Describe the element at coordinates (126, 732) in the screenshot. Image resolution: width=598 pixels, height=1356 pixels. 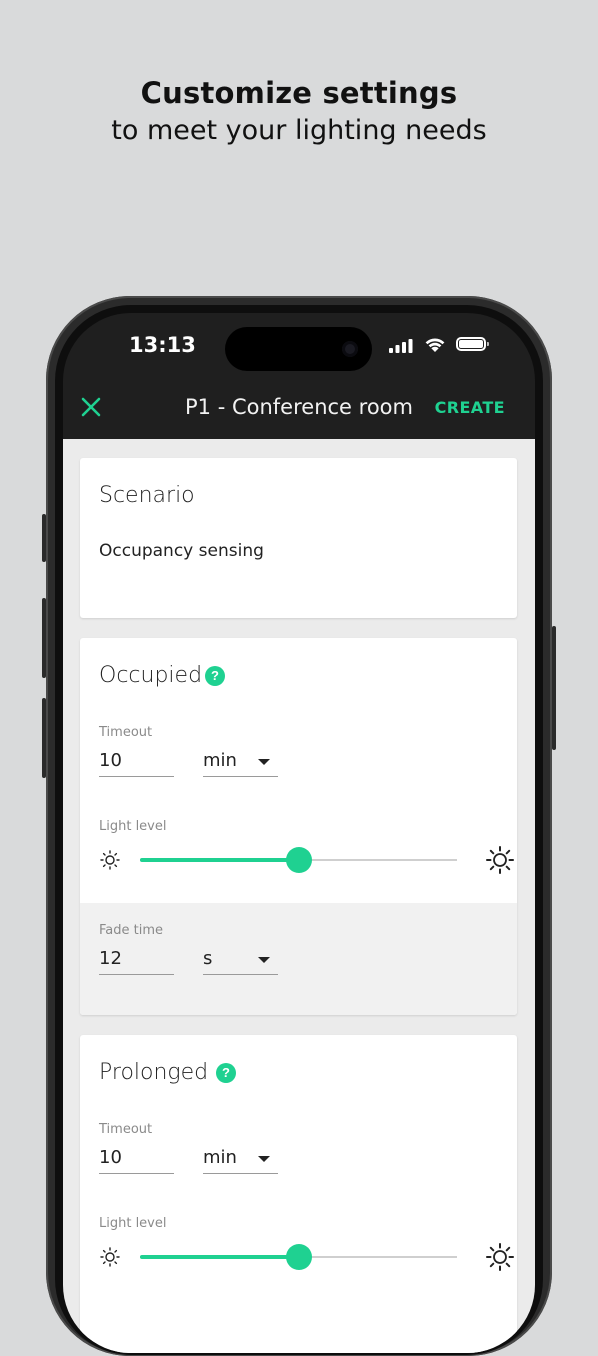
I see `occupied-timeout-label: Timeout` at that location.